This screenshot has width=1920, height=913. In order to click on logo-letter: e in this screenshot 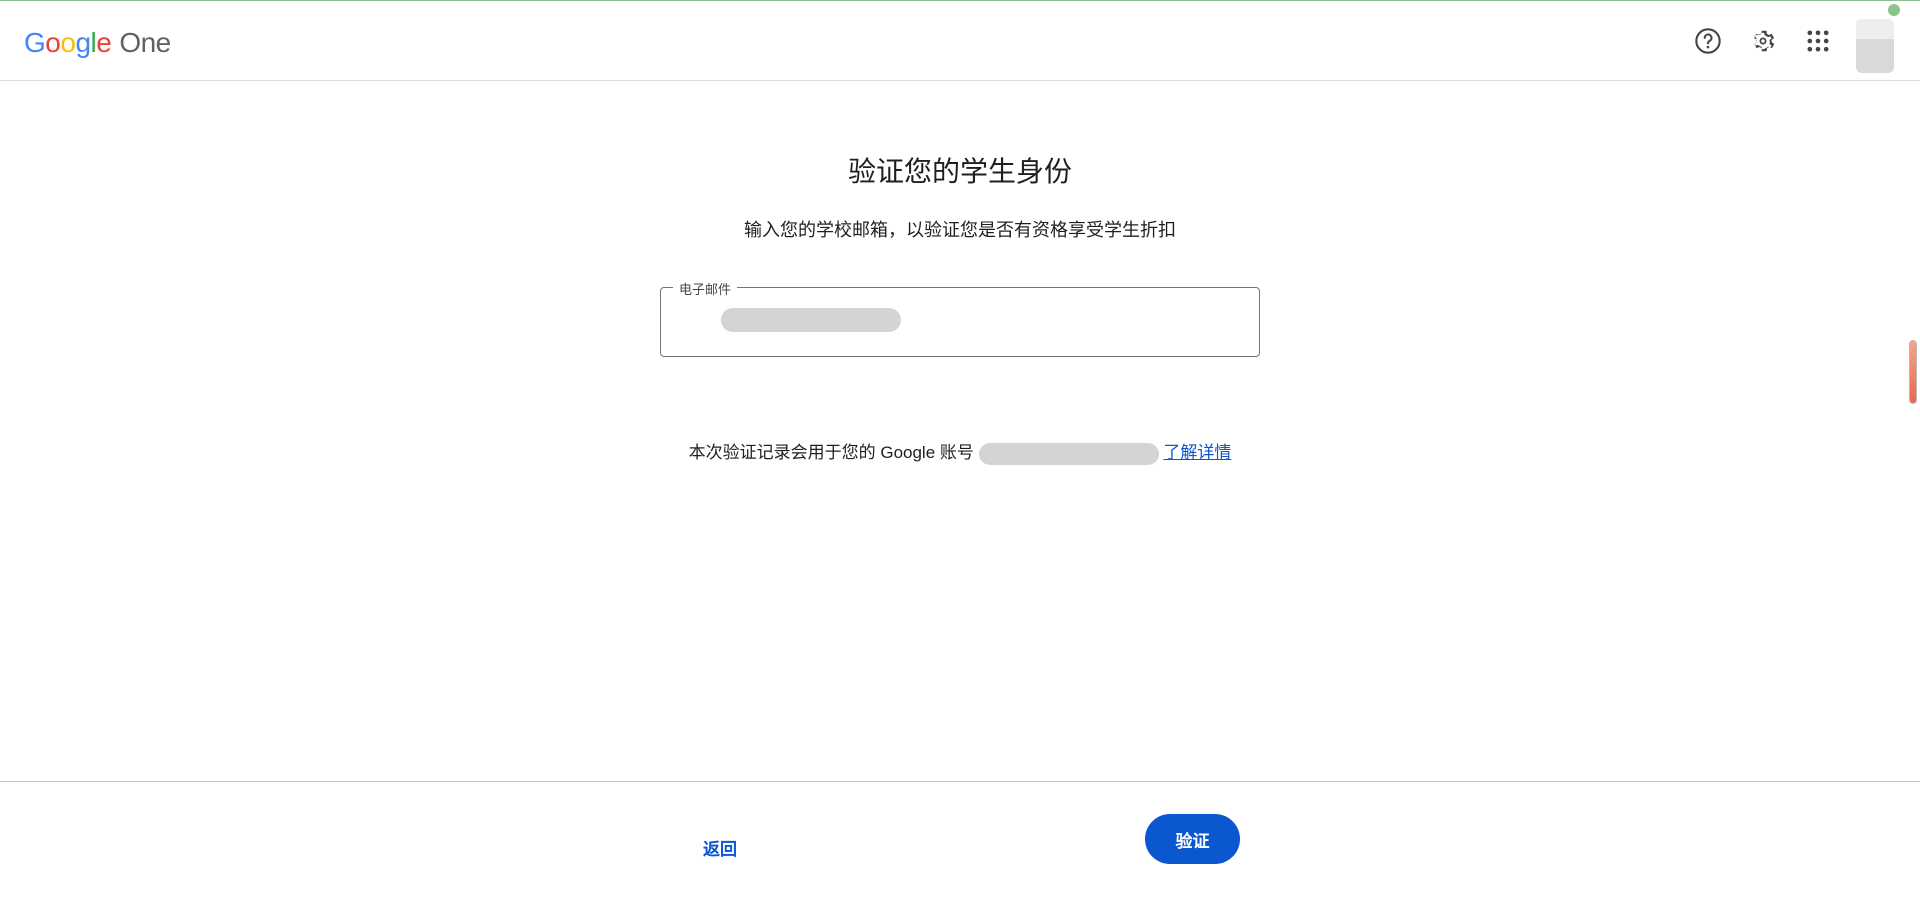, I will do `click(104, 42)`.